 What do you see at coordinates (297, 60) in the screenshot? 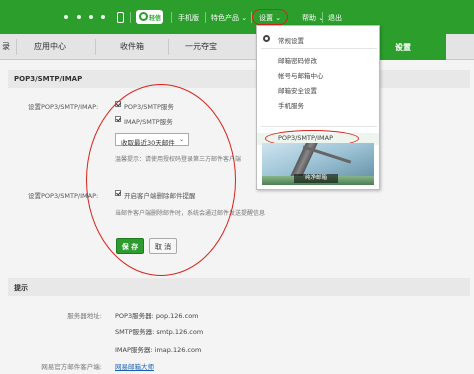
I see `menu-item-password: 邮箱密码修改` at bounding box center [297, 60].